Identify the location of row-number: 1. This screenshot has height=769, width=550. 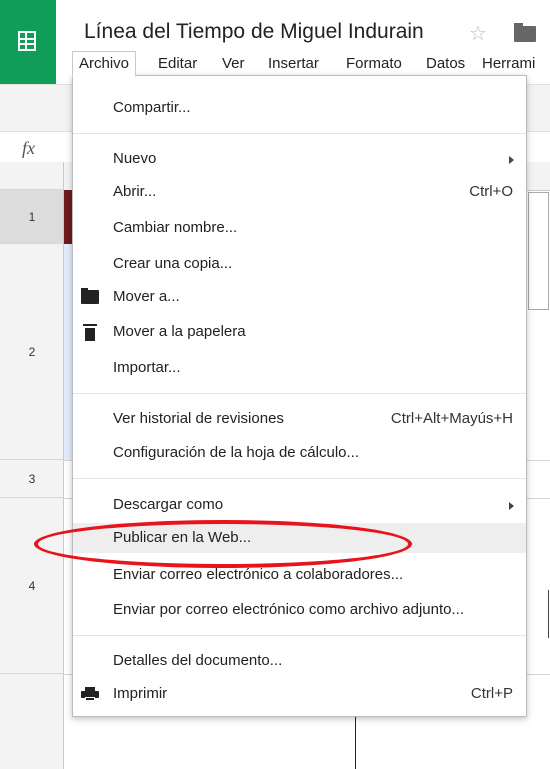
(32, 216).